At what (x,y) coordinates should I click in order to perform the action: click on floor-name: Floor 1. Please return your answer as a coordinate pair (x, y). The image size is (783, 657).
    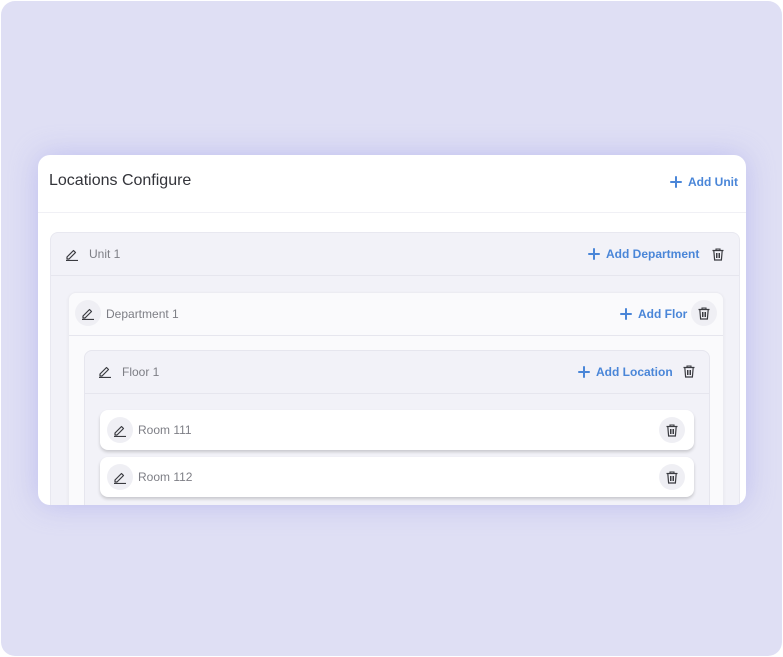
    Looking at the image, I should click on (141, 372).